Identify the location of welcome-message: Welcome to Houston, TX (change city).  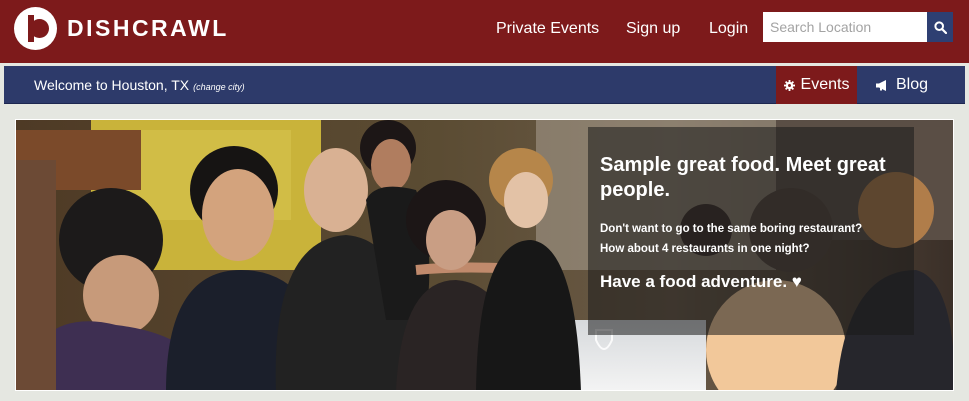
(139, 85).